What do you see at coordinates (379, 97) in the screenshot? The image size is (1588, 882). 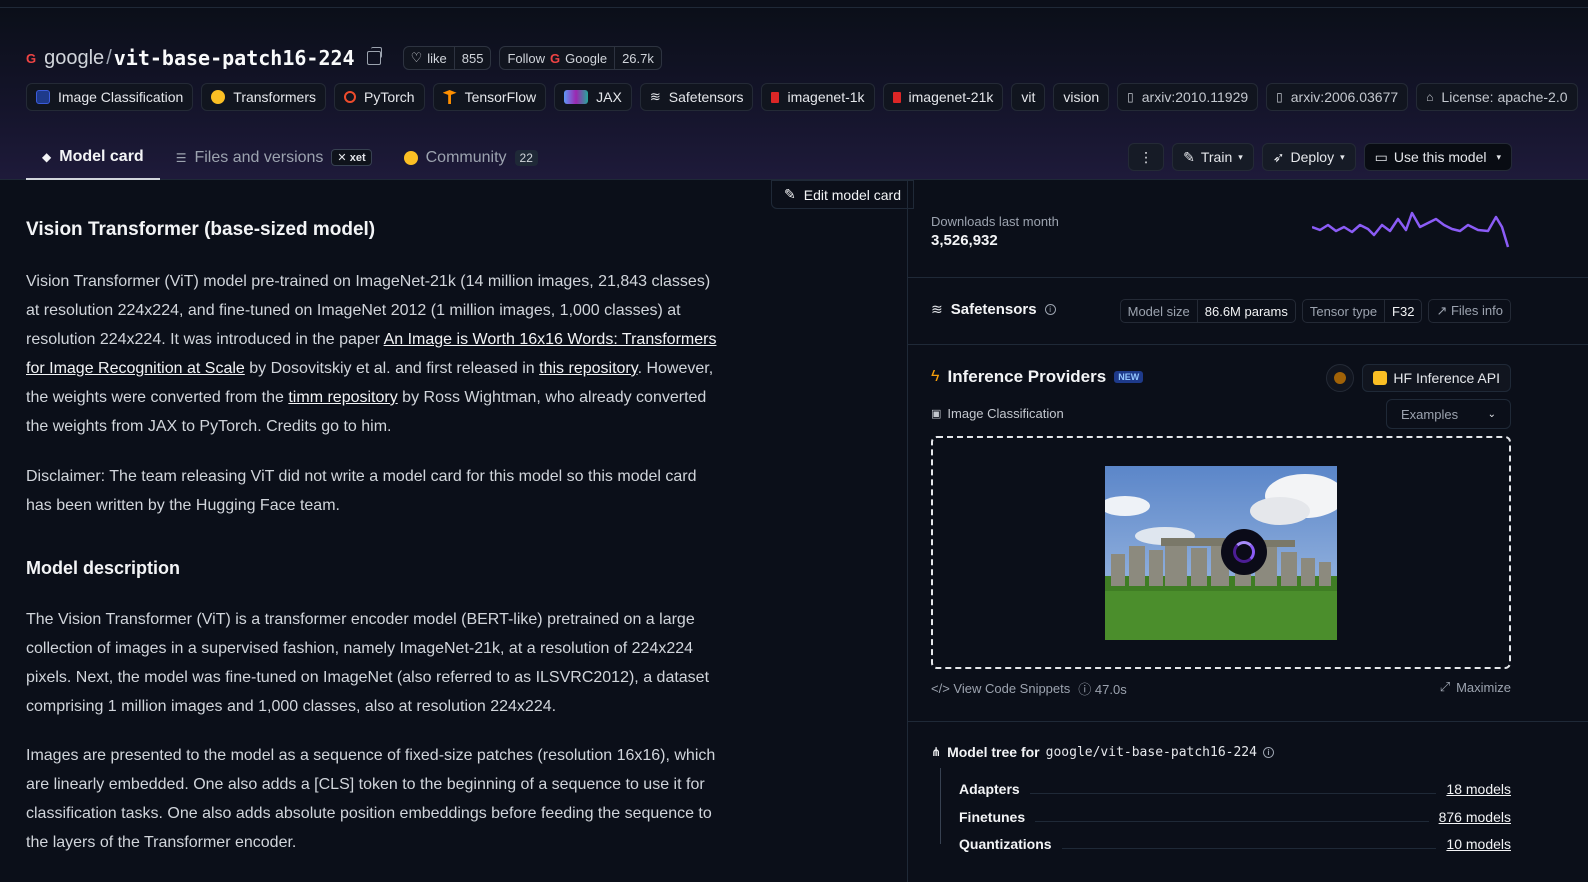 I see `tag-pytorch: PyTorch` at bounding box center [379, 97].